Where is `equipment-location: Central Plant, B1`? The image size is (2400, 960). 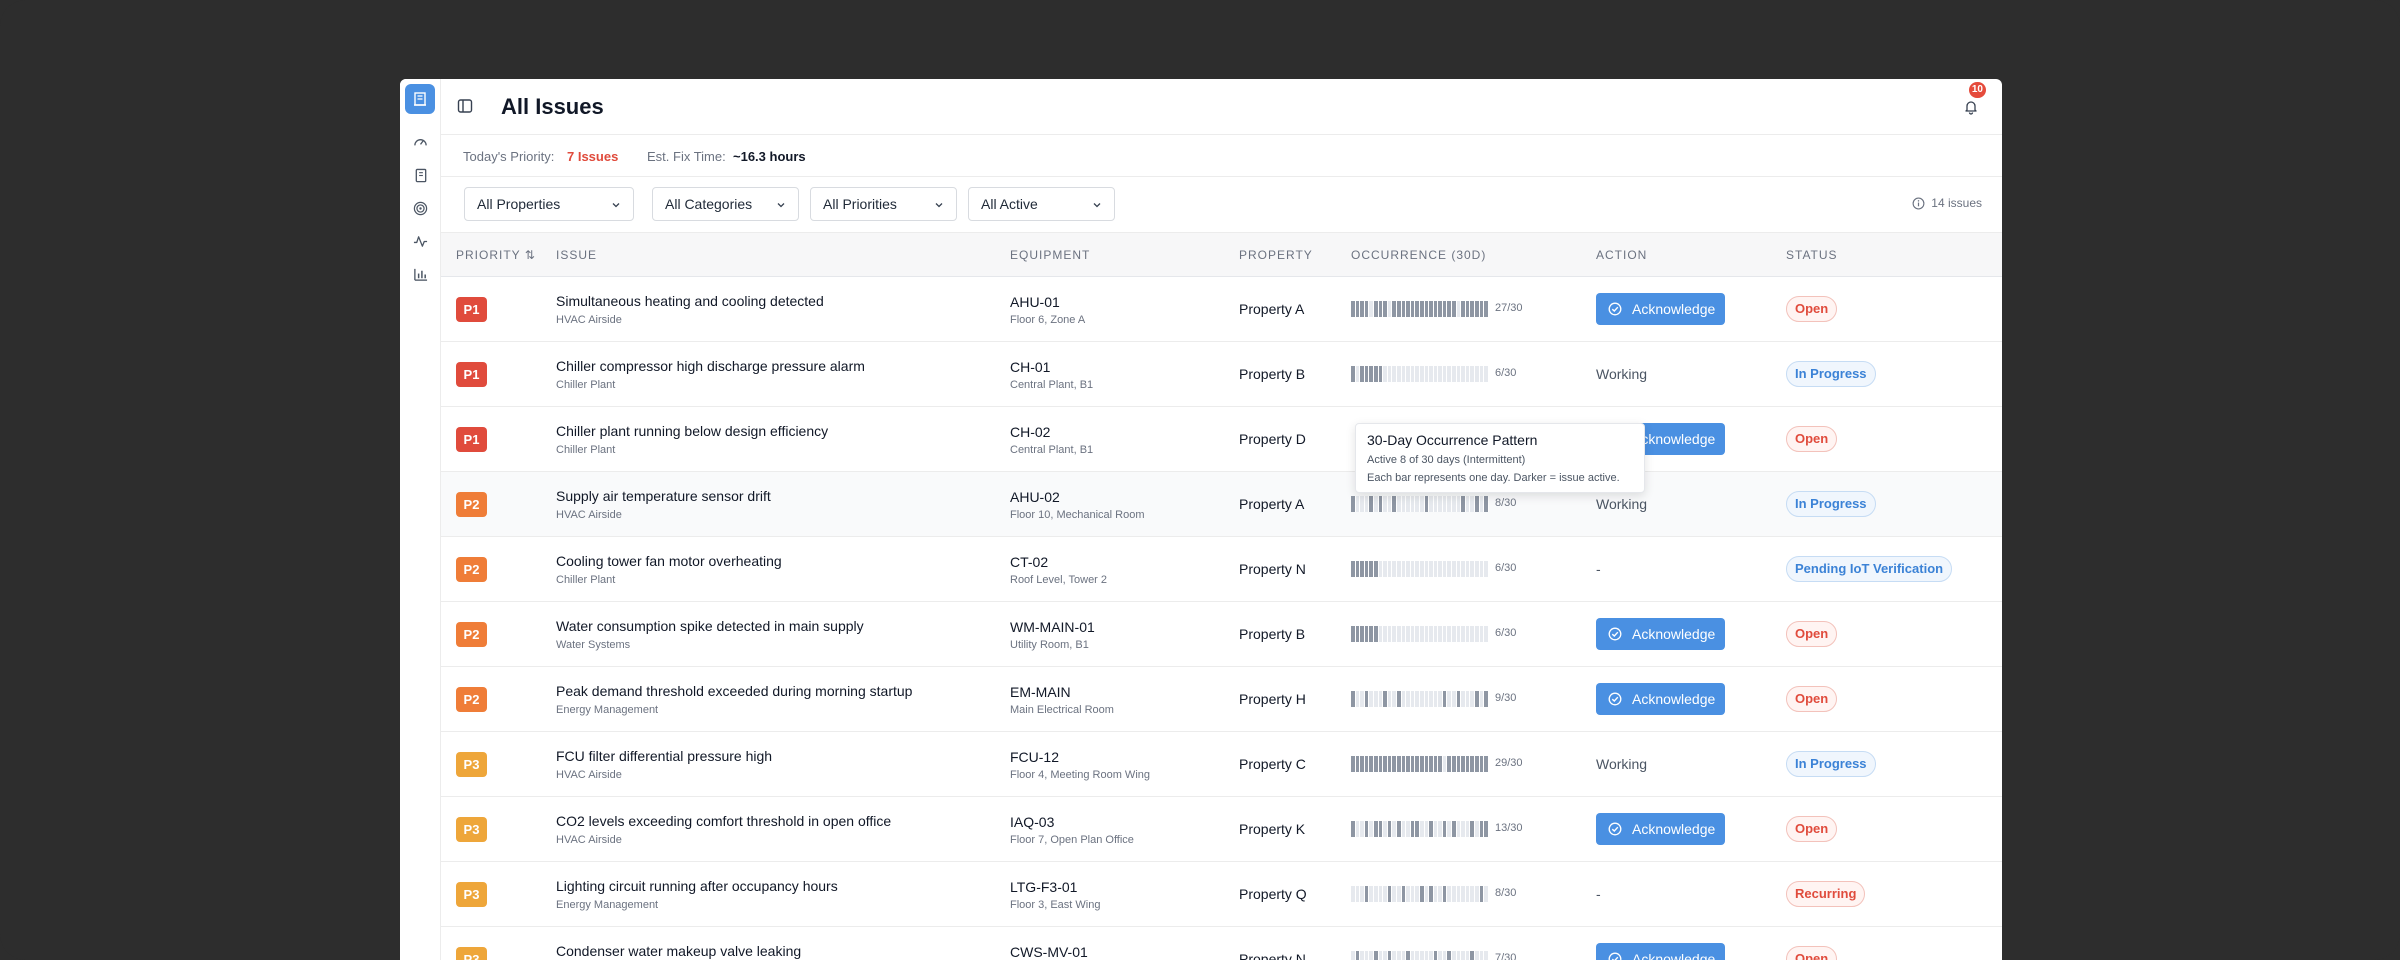 equipment-location: Central Plant, B1 is located at coordinates (1052, 385).